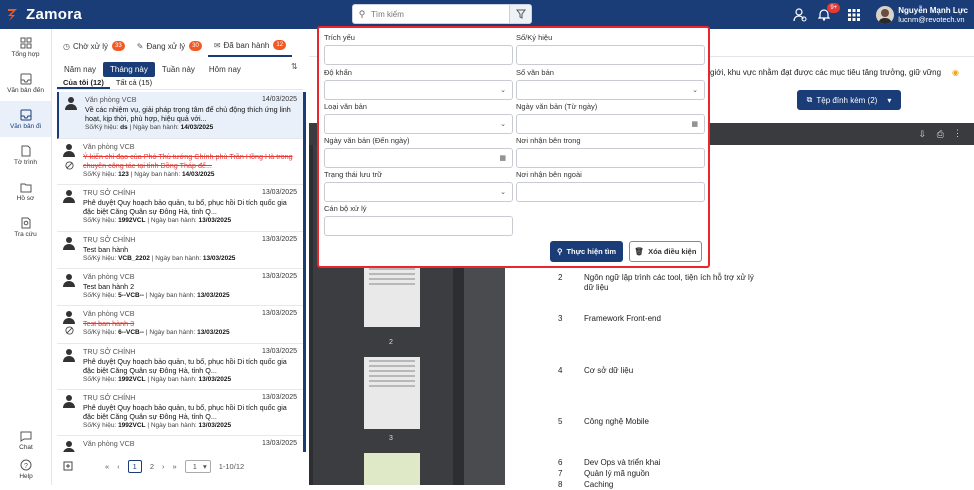  I want to click on sidebar-item-chat: Chat, so click(26, 440).